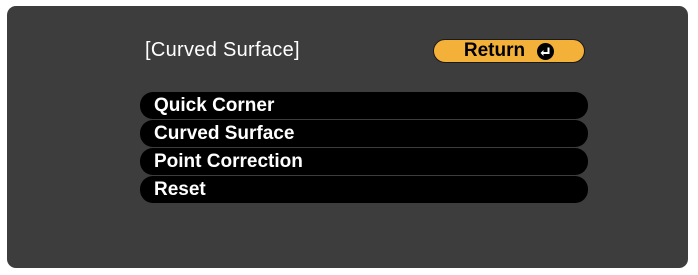 This screenshot has height=275, width=698. What do you see at coordinates (364, 189) in the screenshot?
I see `menu-item-reset: Reset` at bounding box center [364, 189].